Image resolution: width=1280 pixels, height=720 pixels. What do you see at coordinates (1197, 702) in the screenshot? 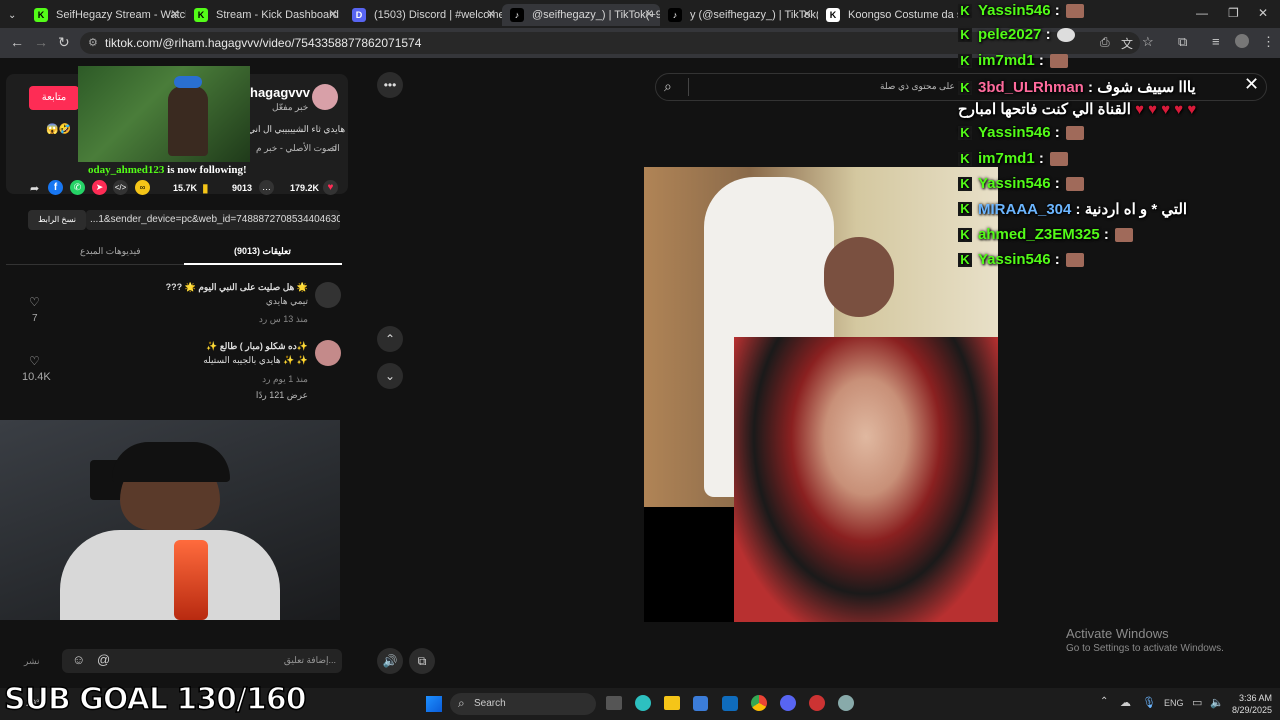
I see `network-icon: ▭` at bounding box center [1197, 702].